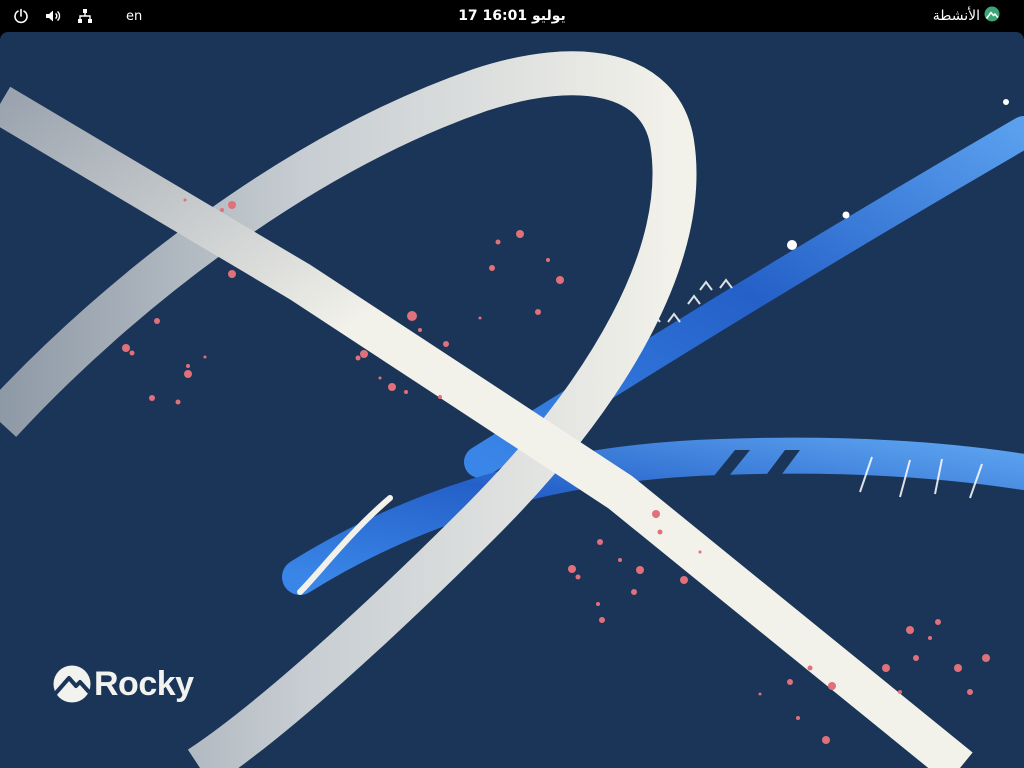 This screenshot has height=768, width=1024. I want to click on clock-area: 17 يوليو 16:01, so click(512, 16).